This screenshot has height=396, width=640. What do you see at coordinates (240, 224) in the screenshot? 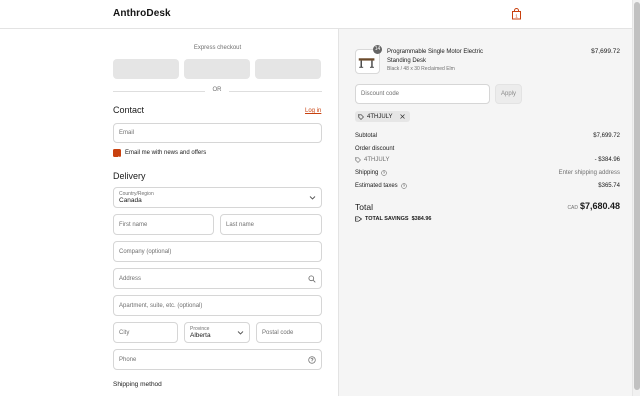
I see `last-name-placeholder: Last name` at bounding box center [240, 224].